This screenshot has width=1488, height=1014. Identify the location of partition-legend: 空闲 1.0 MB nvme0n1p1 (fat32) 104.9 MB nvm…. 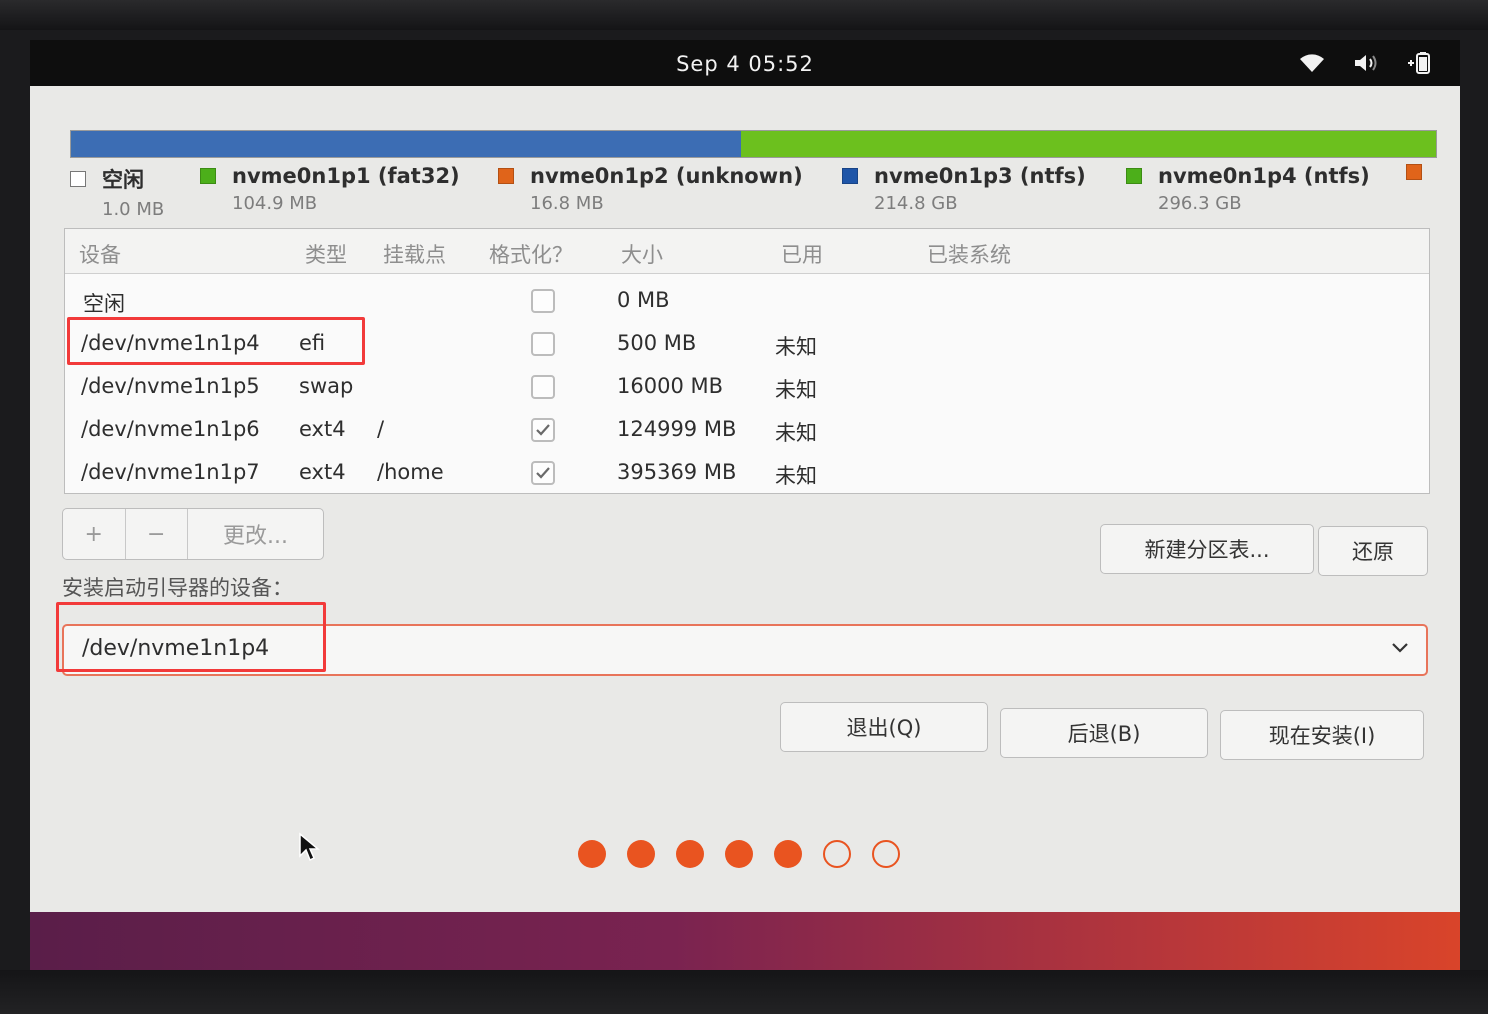
(756, 194).